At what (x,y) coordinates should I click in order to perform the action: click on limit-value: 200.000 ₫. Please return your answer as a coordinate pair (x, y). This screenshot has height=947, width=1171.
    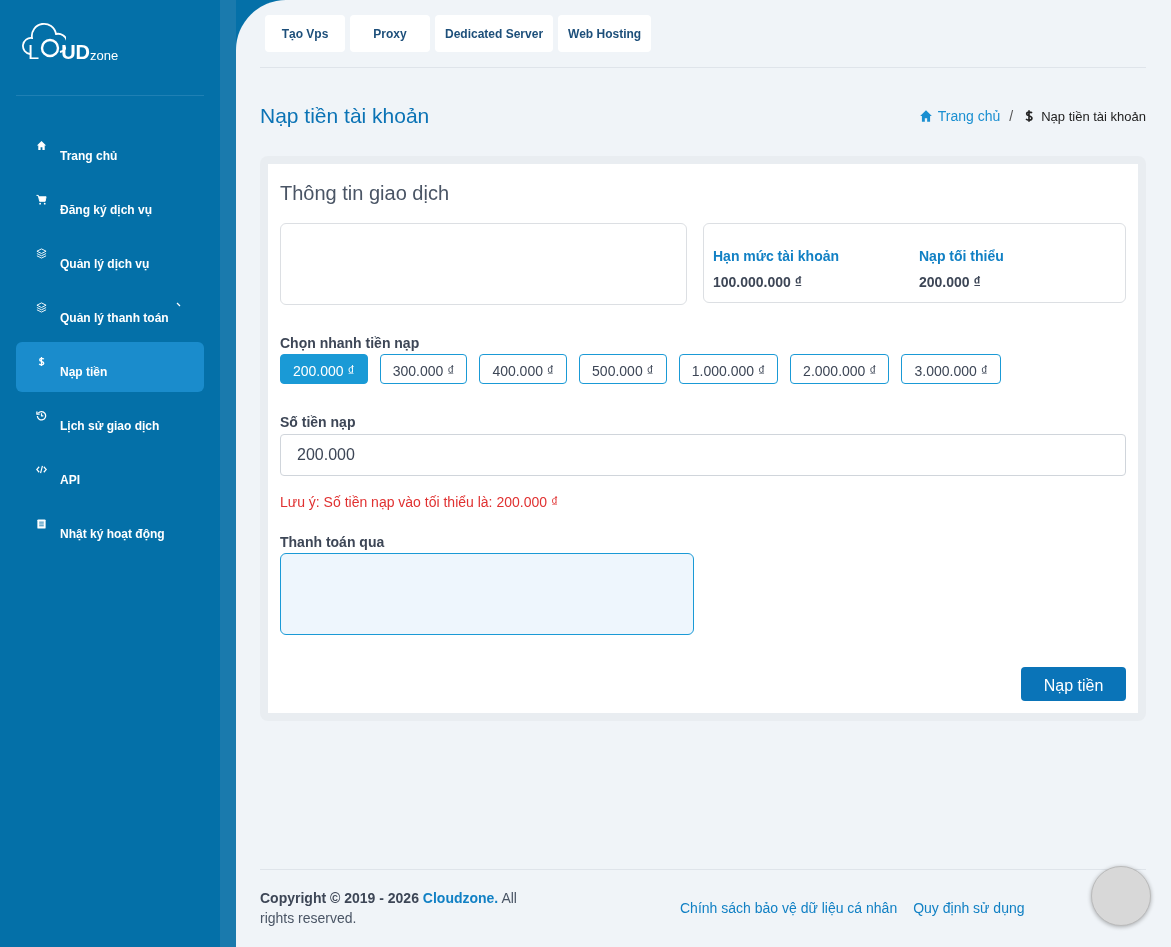
    Looking at the image, I should click on (950, 282).